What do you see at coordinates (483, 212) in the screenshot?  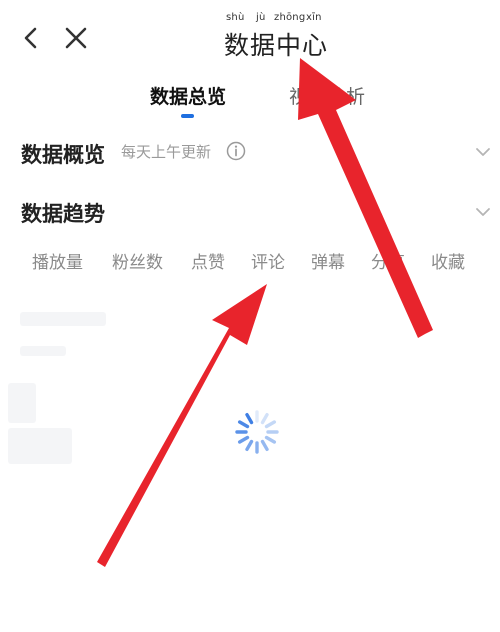 I see `trend-expand-chevron-down-icon` at bounding box center [483, 212].